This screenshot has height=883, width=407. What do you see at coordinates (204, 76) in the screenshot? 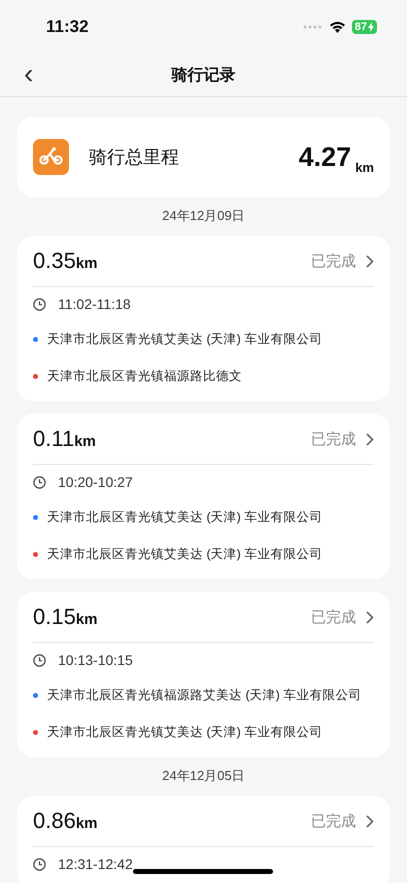
I see `page-title: 骑行记录` at bounding box center [204, 76].